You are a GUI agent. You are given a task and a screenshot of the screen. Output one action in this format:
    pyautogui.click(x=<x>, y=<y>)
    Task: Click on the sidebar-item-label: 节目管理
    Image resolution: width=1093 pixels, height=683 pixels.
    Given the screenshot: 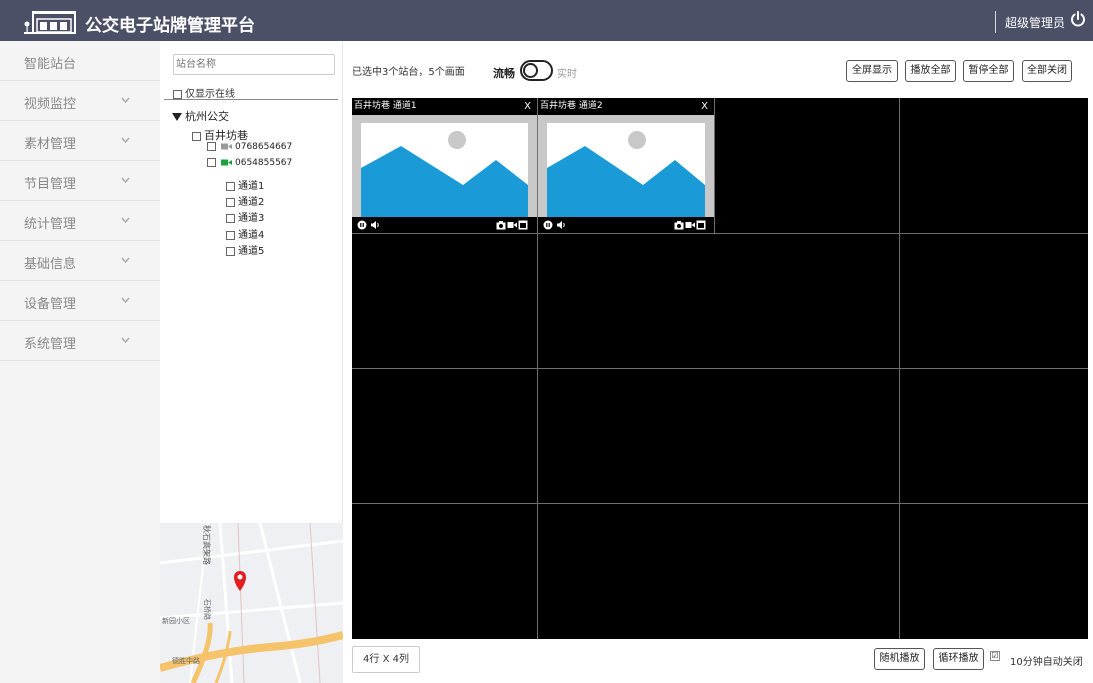 What is the action you would take?
    pyautogui.click(x=50, y=184)
    